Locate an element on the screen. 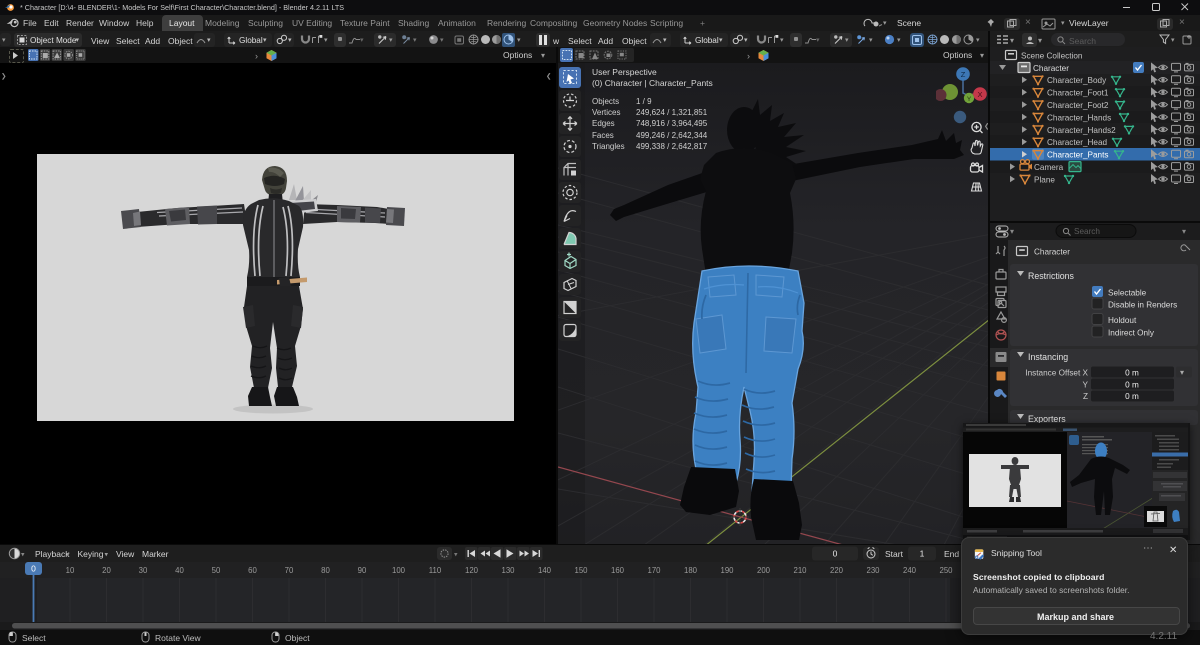  svg-text: Restrictions is located at coordinates (1051, 276).